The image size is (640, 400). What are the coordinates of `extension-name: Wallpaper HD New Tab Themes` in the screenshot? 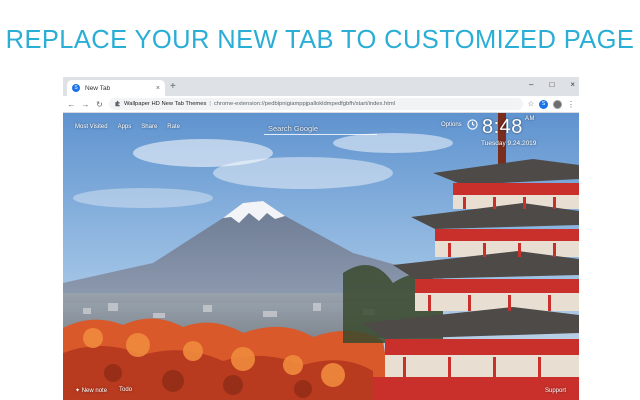 It's located at (165, 104).